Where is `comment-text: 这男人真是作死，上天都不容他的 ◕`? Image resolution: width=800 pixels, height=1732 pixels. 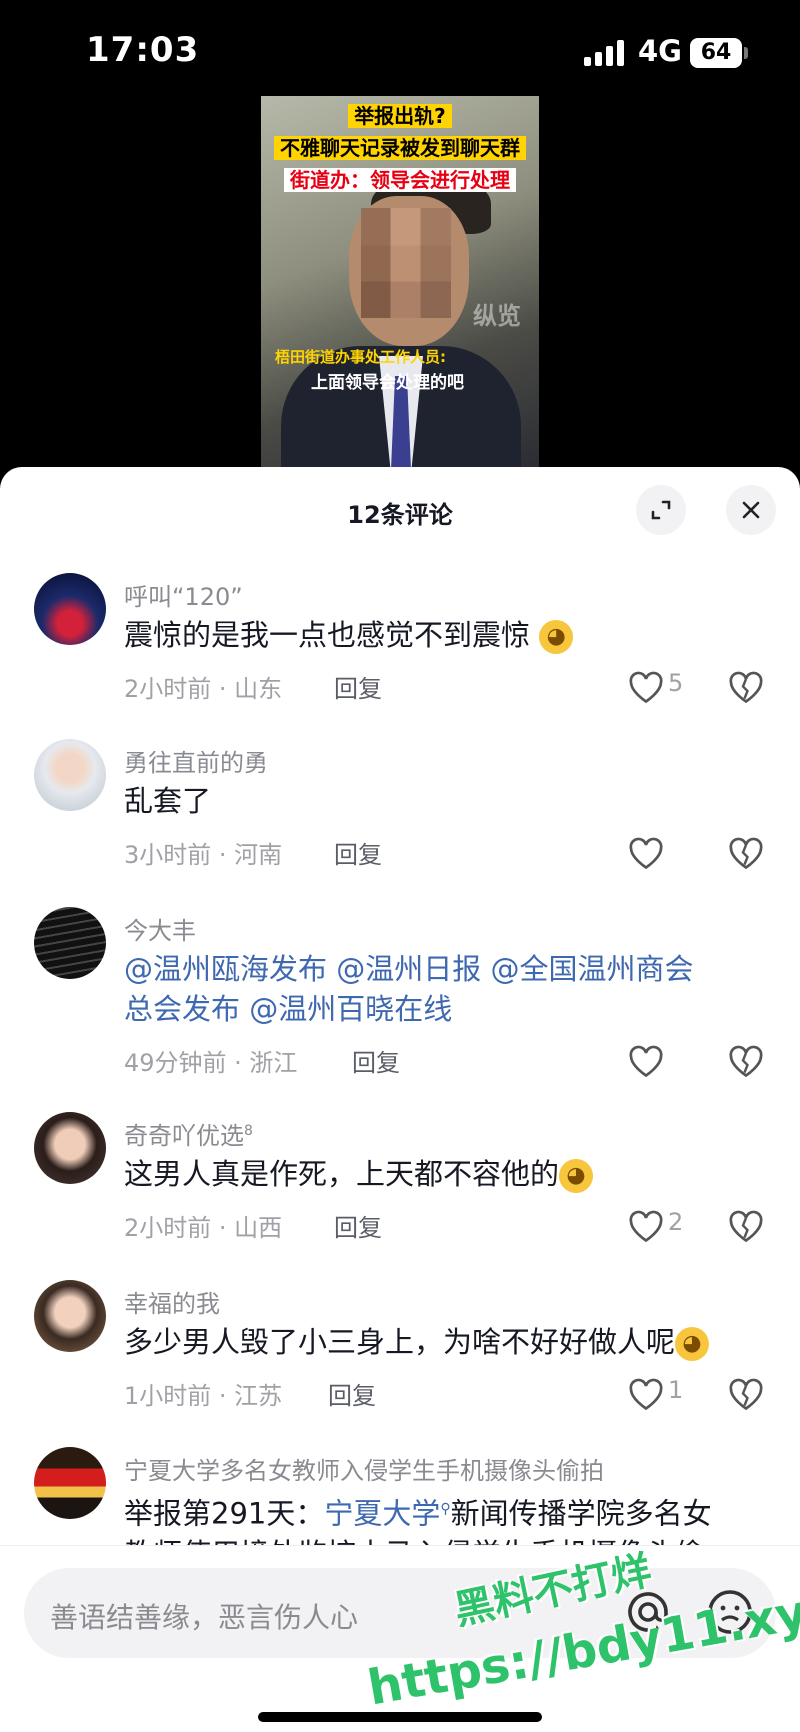
comment-text: 这男人真是作死，上天都不容他的 ◕ is located at coordinates (439, 1174).